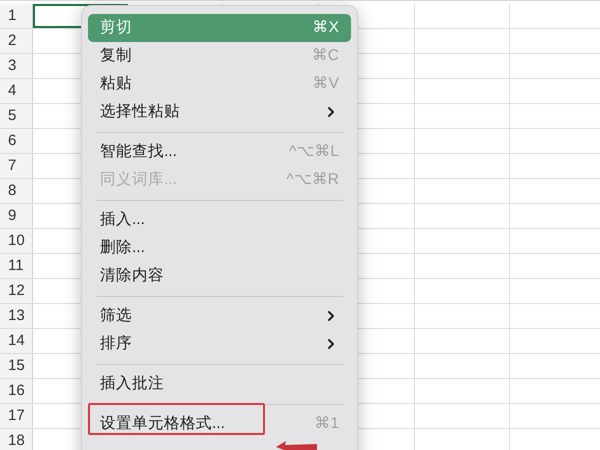 The image size is (600, 450). I want to click on menu-item: 插入批注, so click(219, 384).